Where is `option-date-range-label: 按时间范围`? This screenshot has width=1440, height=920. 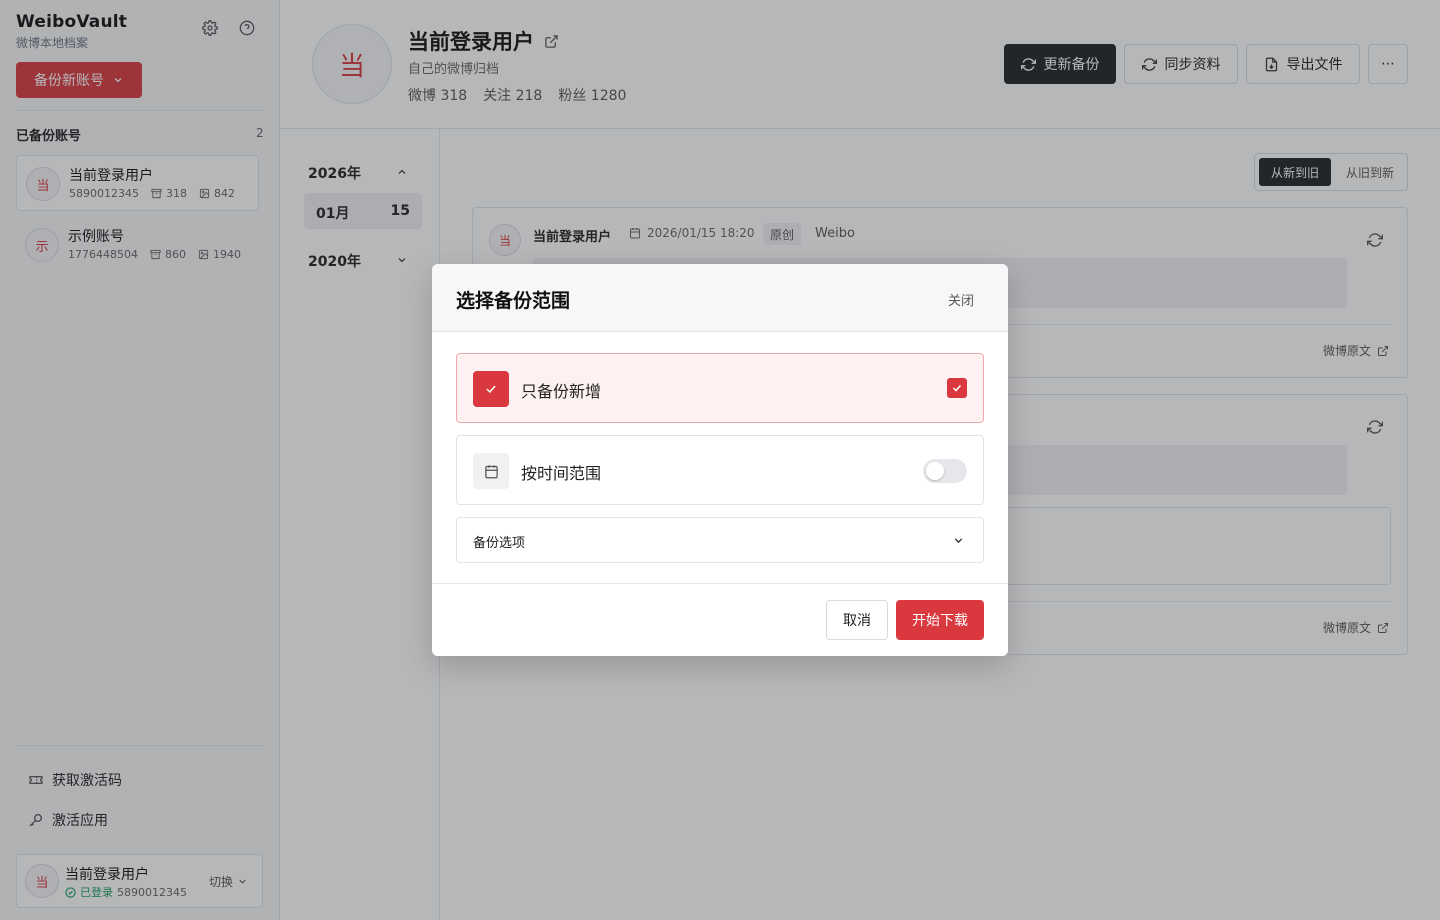
option-date-range-label: 按时间范围 is located at coordinates (561, 473).